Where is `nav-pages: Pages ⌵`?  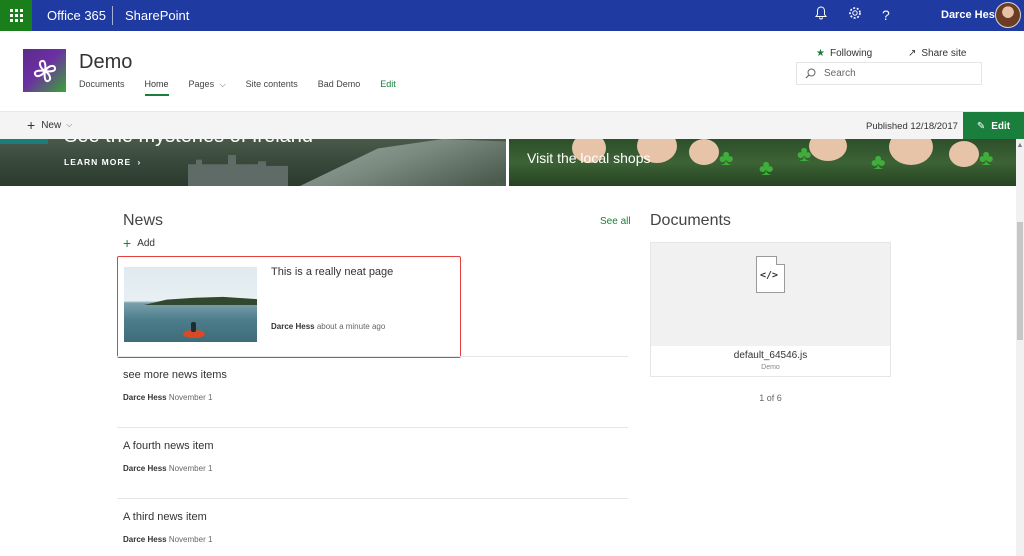
nav-pages: Pages ⌵ is located at coordinates (207, 87).